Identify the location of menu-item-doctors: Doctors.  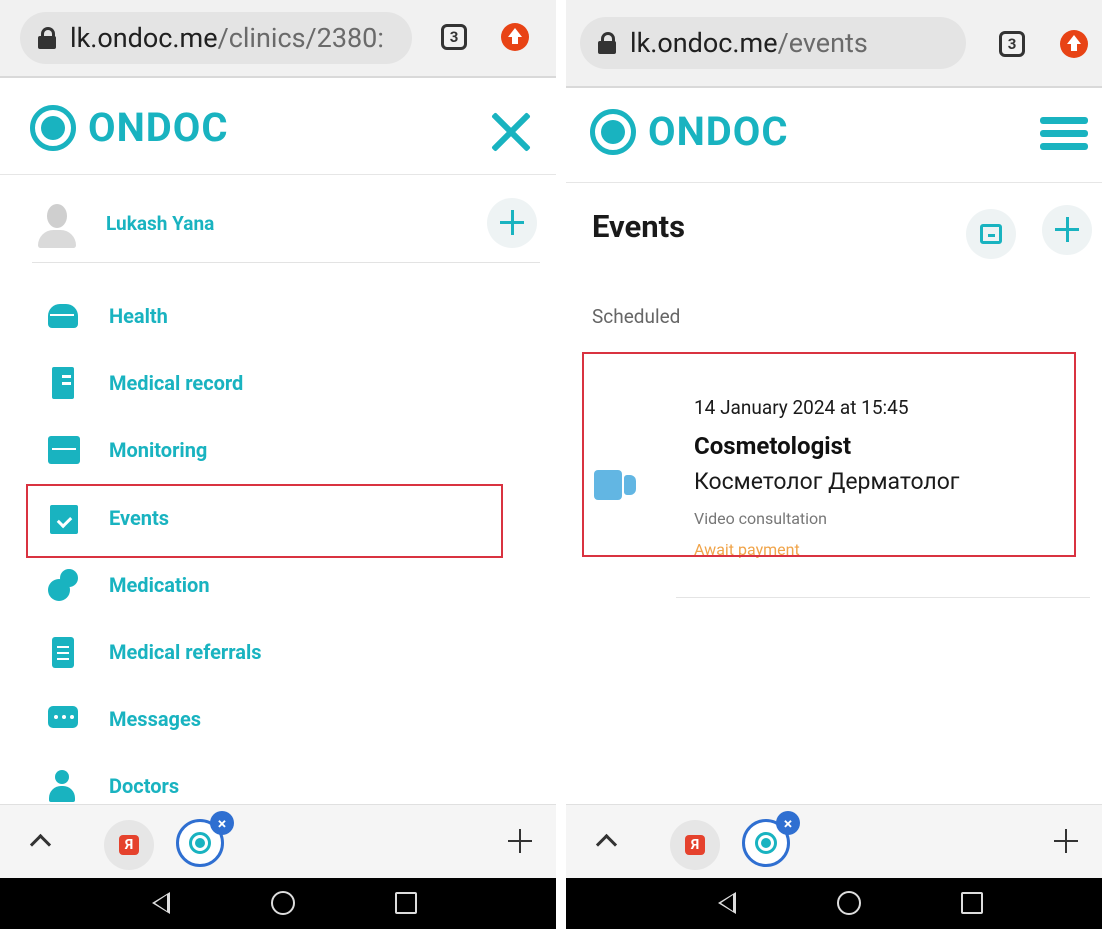
(274, 786).